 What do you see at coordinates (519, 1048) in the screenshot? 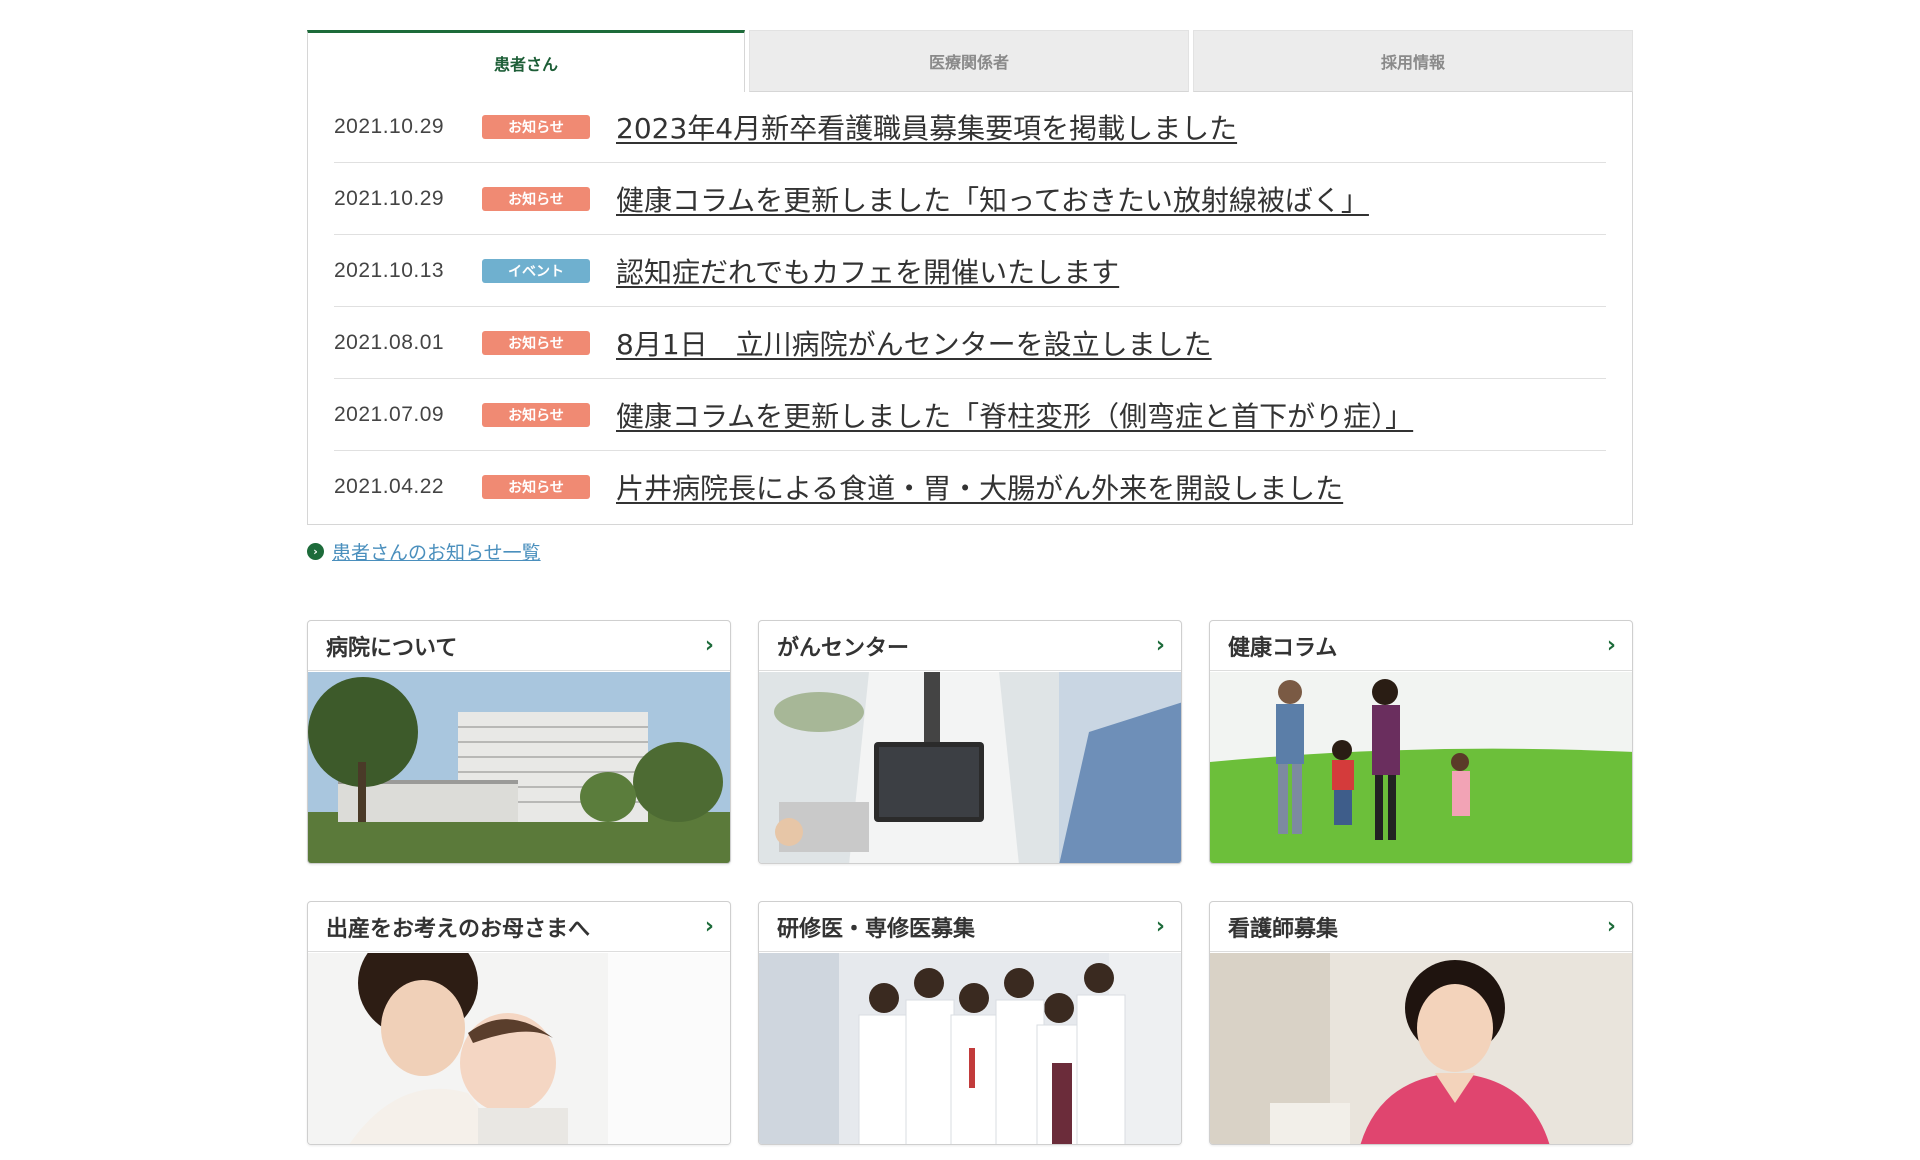
I see `mother-baby-image` at bounding box center [519, 1048].